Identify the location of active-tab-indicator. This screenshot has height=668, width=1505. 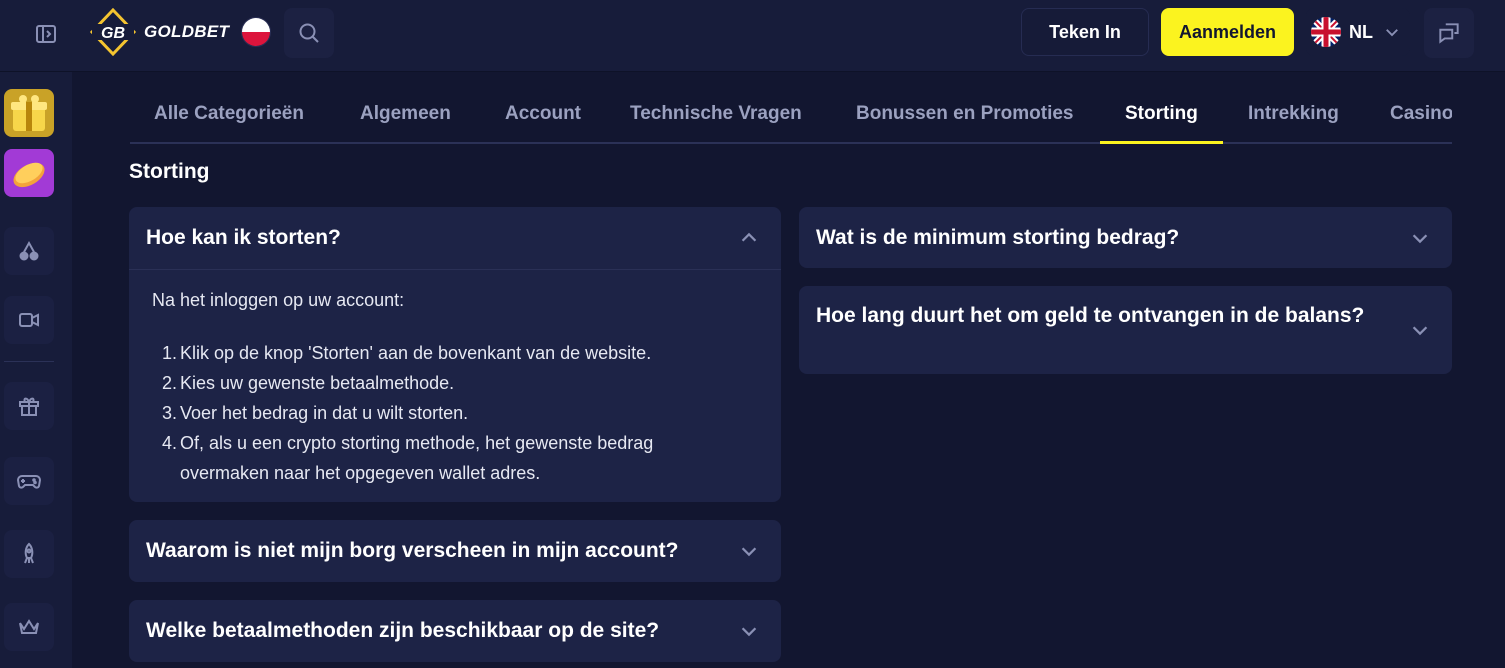
(1161, 142).